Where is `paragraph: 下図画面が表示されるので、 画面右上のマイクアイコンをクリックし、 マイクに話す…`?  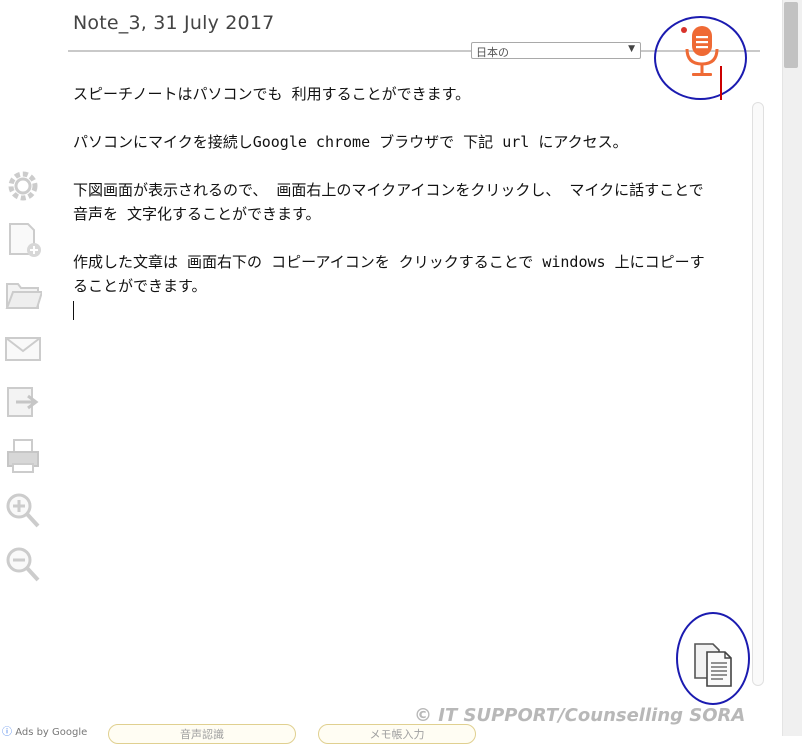
paragraph: 下図画面が表示されるので、 画面右上のマイクアイコンをクリックし、 マイクに話す… is located at coordinates (388, 202).